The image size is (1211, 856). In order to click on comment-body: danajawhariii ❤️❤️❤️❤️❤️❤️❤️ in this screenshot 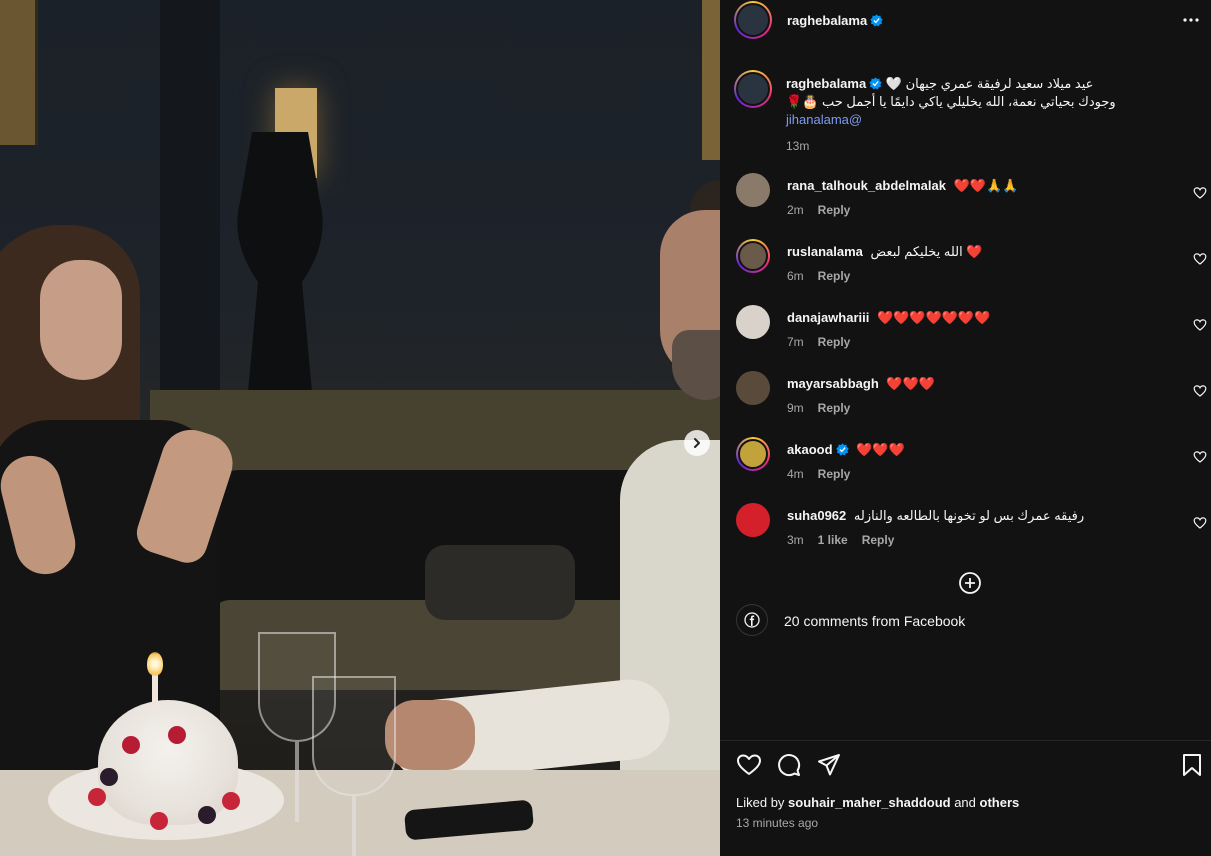, I will do `click(977, 318)`.